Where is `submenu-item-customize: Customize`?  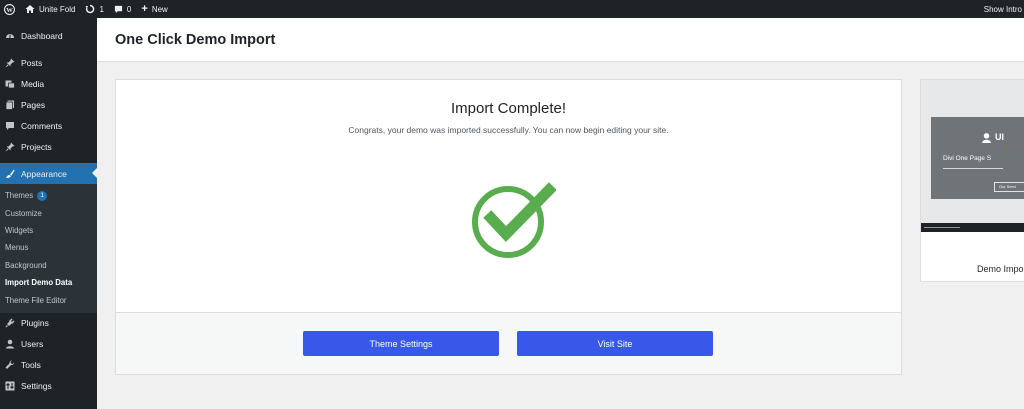
submenu-item-customize: Customize is located at coordinates (48, 212).